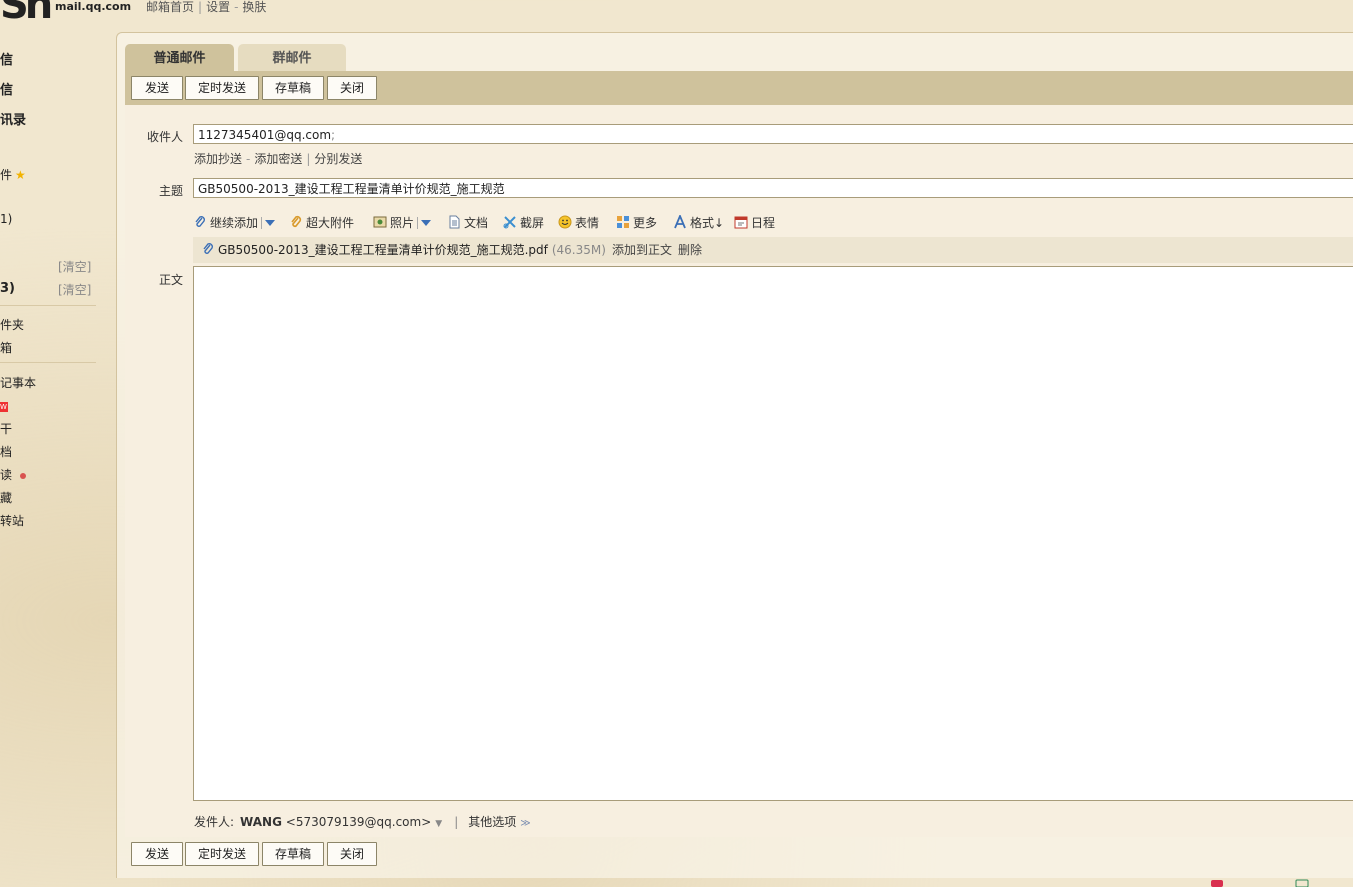 This screenshot has width=1353, height=887. I want to click on schedule-label: 日程, so click(763, 223).